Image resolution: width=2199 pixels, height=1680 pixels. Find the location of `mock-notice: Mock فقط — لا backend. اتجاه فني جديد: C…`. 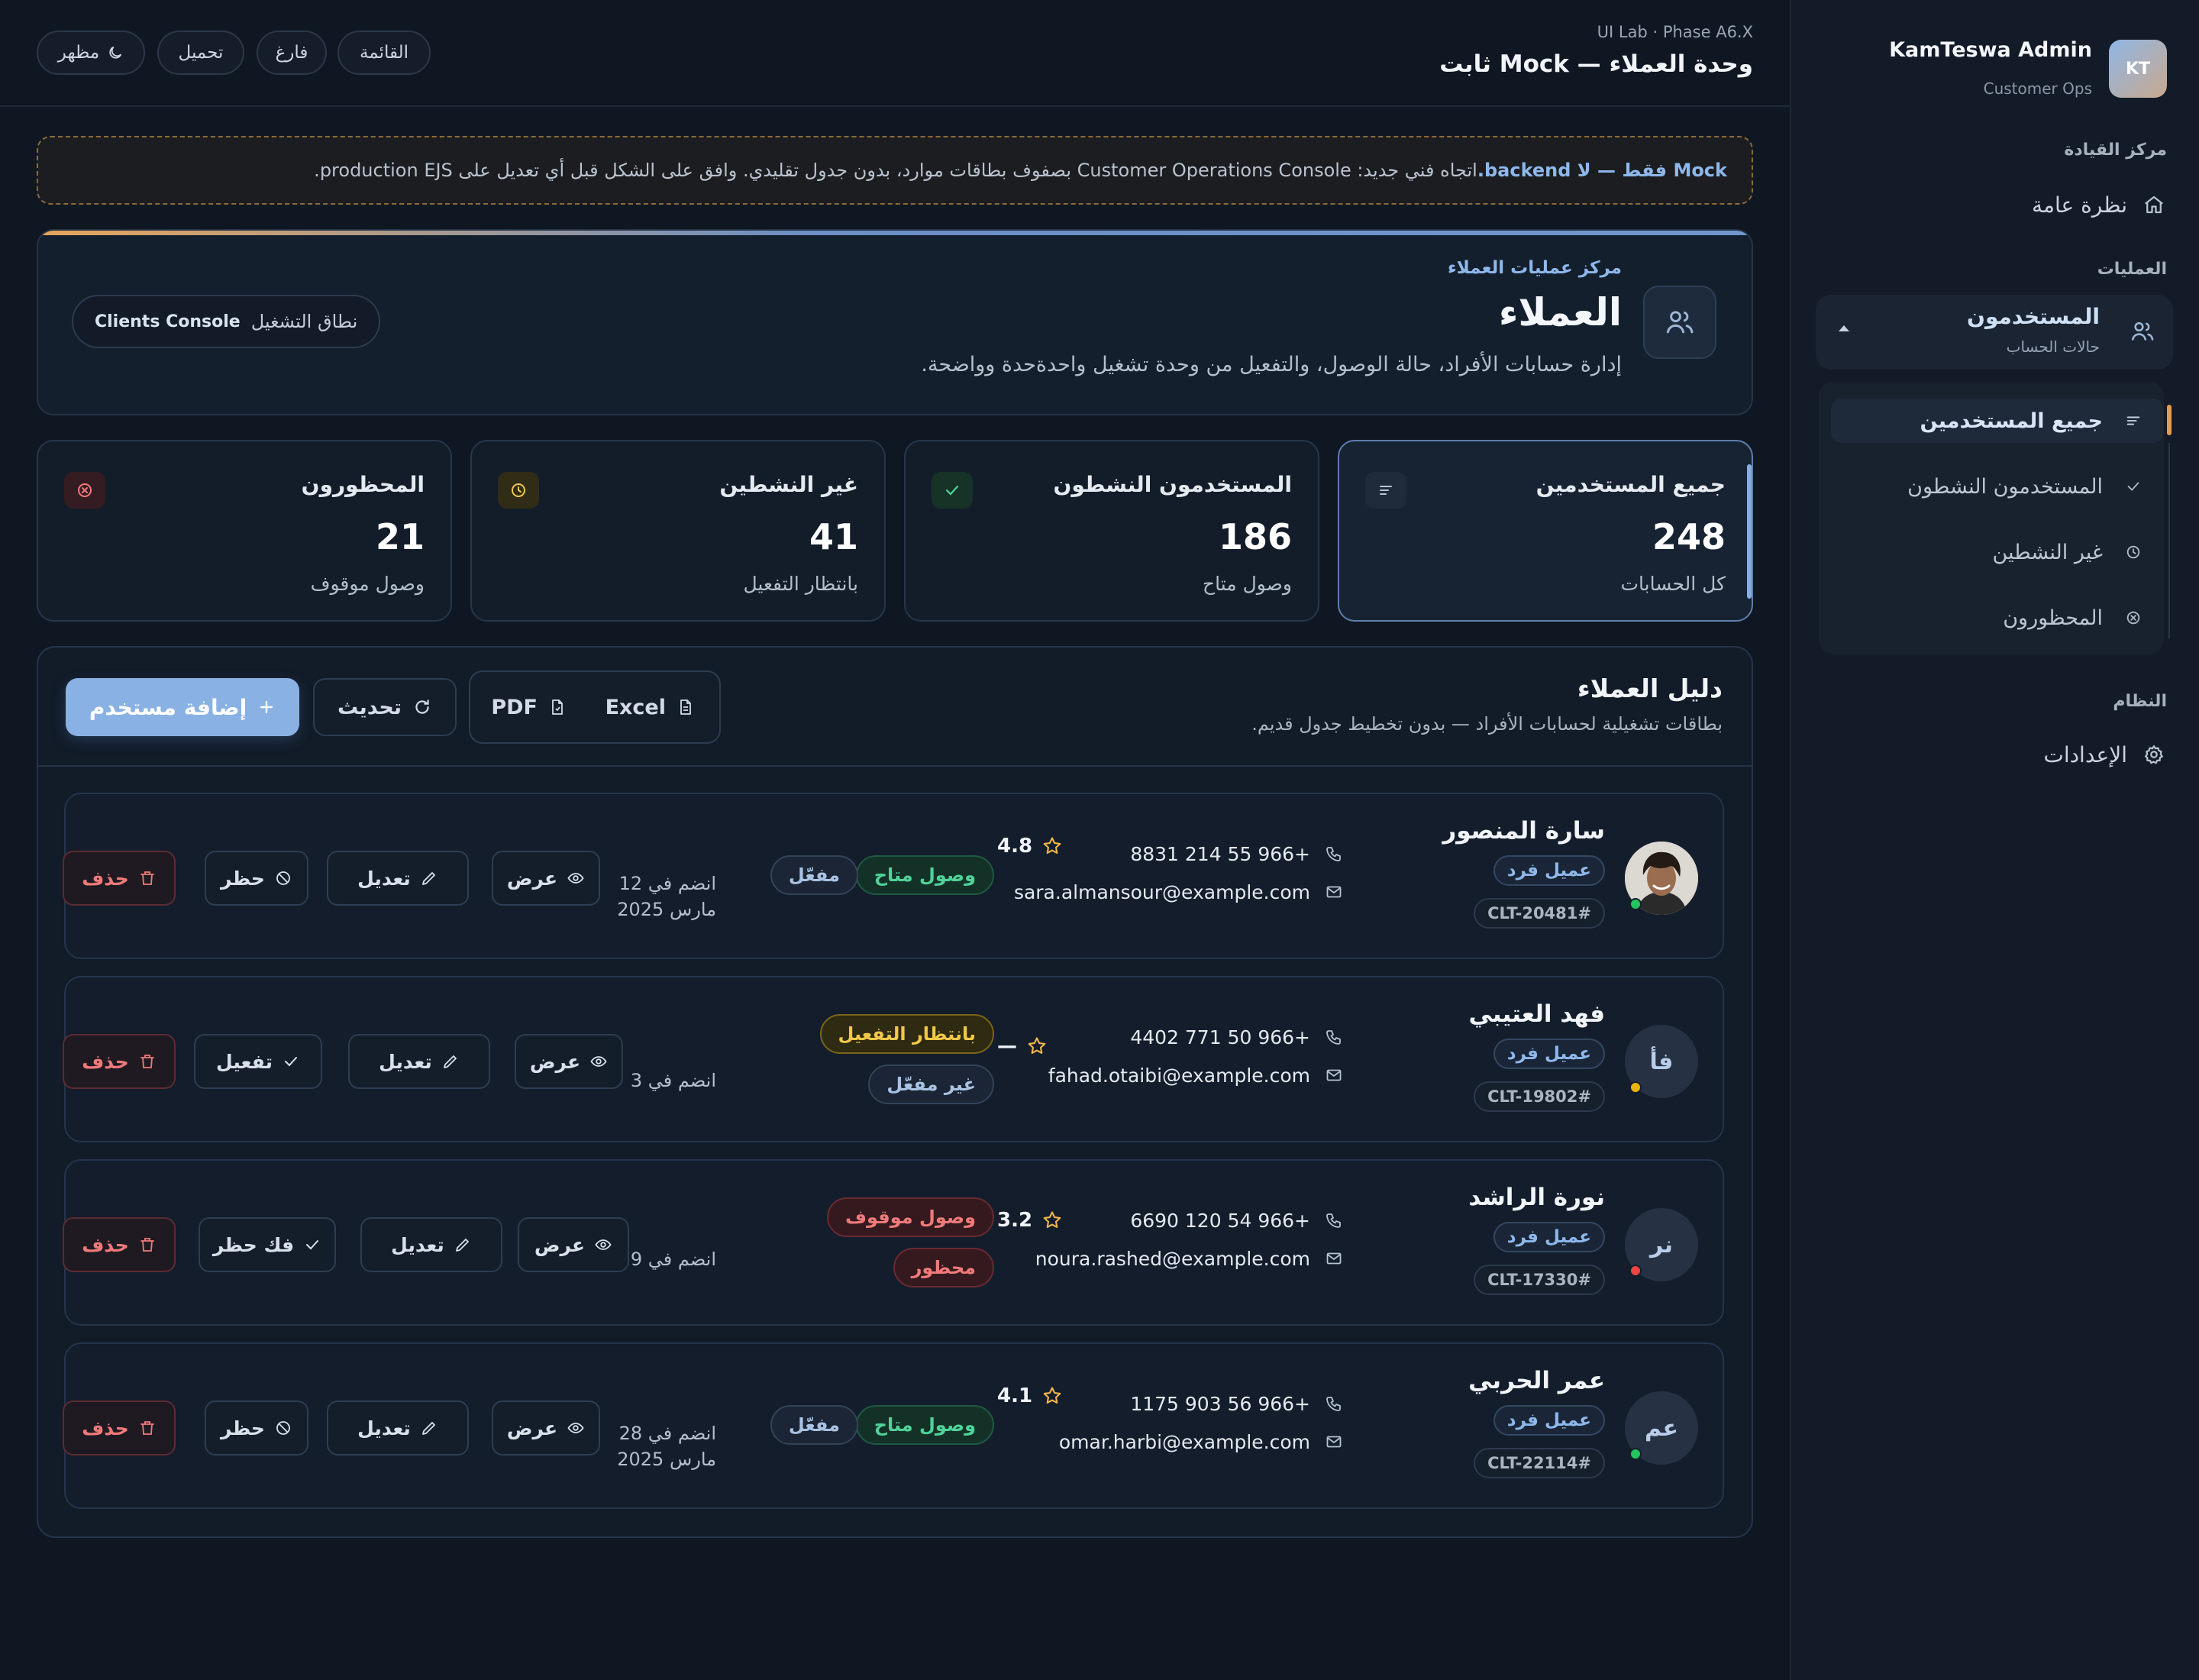

mock-notice: Mock فقط — لا backend. اتجاه فني جديد: C… is located at coordinates (895, 170).